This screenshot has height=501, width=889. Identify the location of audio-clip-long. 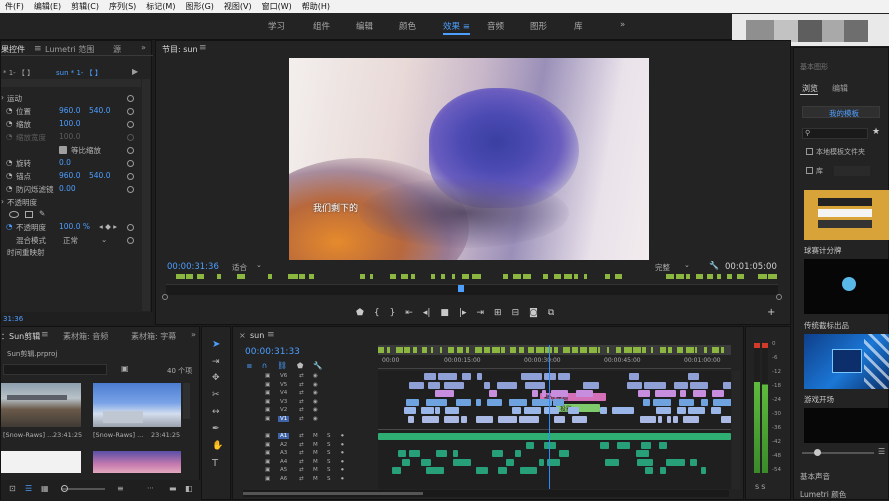
(554, 436).